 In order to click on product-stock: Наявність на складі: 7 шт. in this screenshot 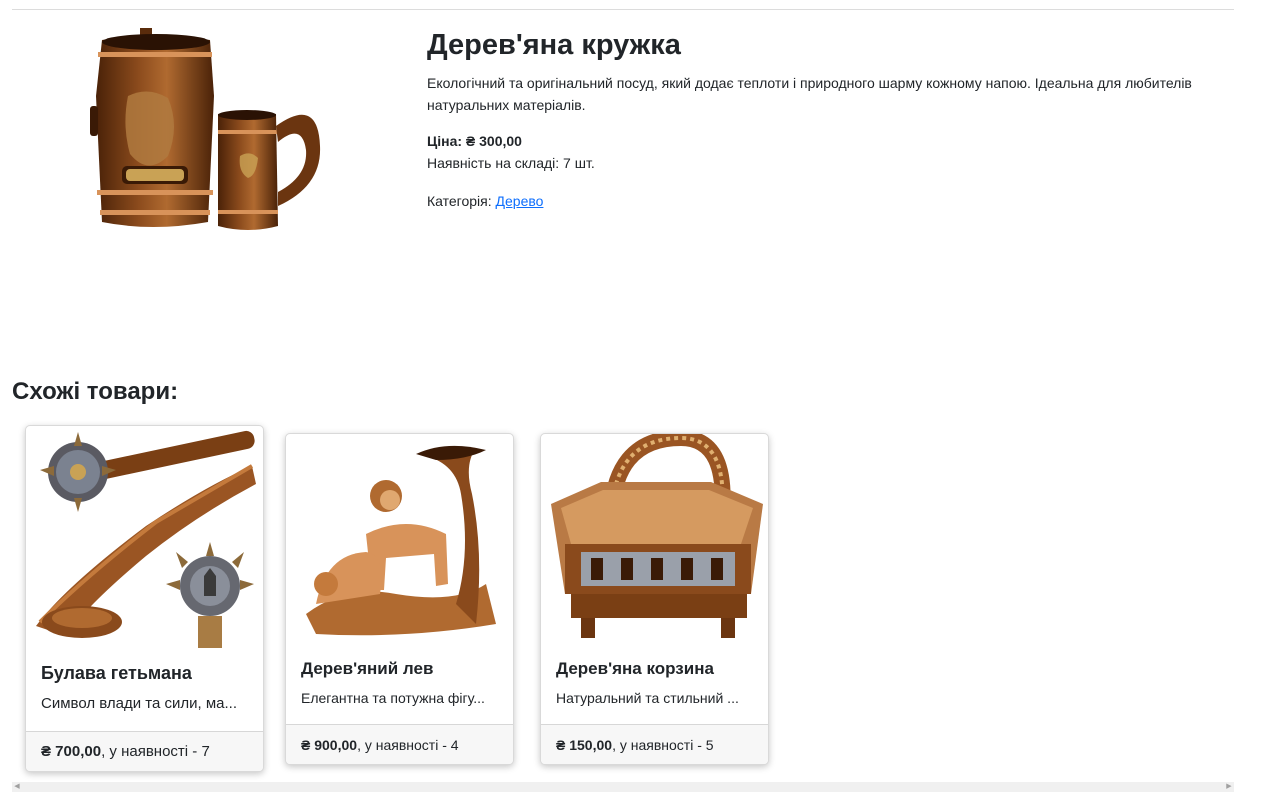, I will do `click(511, 163)`.